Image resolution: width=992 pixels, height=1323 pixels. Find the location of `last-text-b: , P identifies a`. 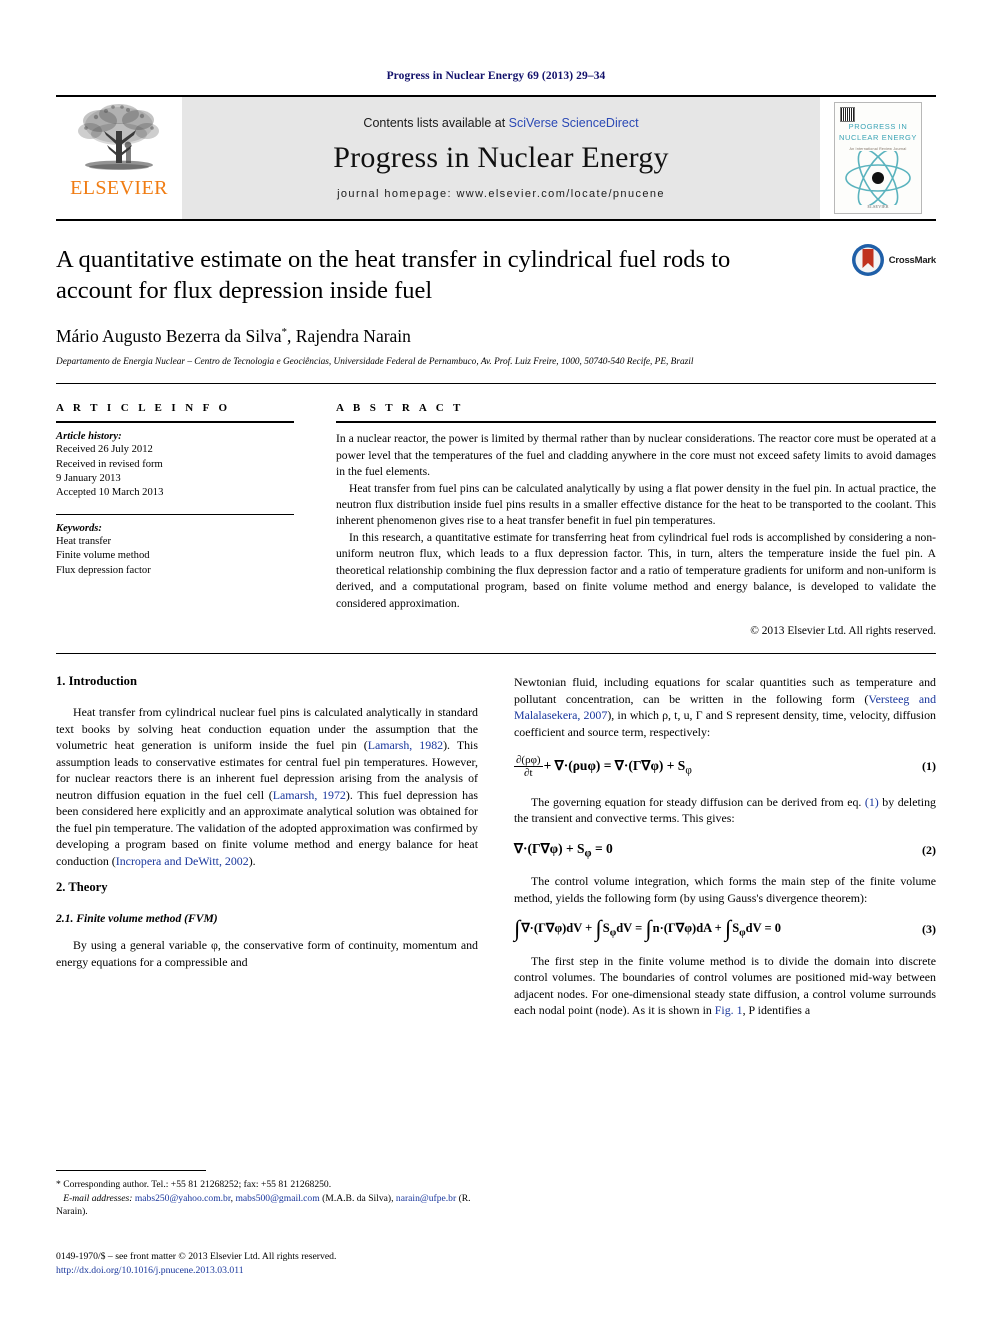

last-text-b: , P identifies a is located at coordinates (776, 1010).